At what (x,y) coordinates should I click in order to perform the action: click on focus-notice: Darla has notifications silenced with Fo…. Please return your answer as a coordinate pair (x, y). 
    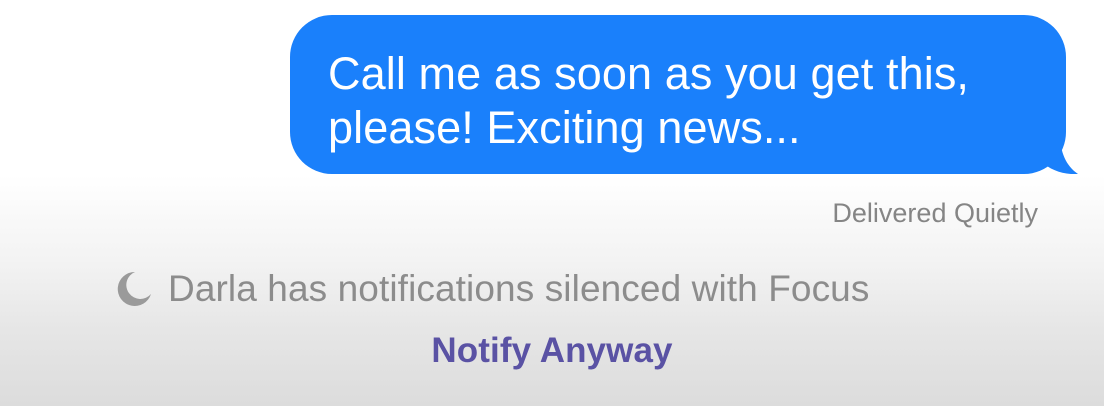
    Looking at the image, I should click on (491, 289).